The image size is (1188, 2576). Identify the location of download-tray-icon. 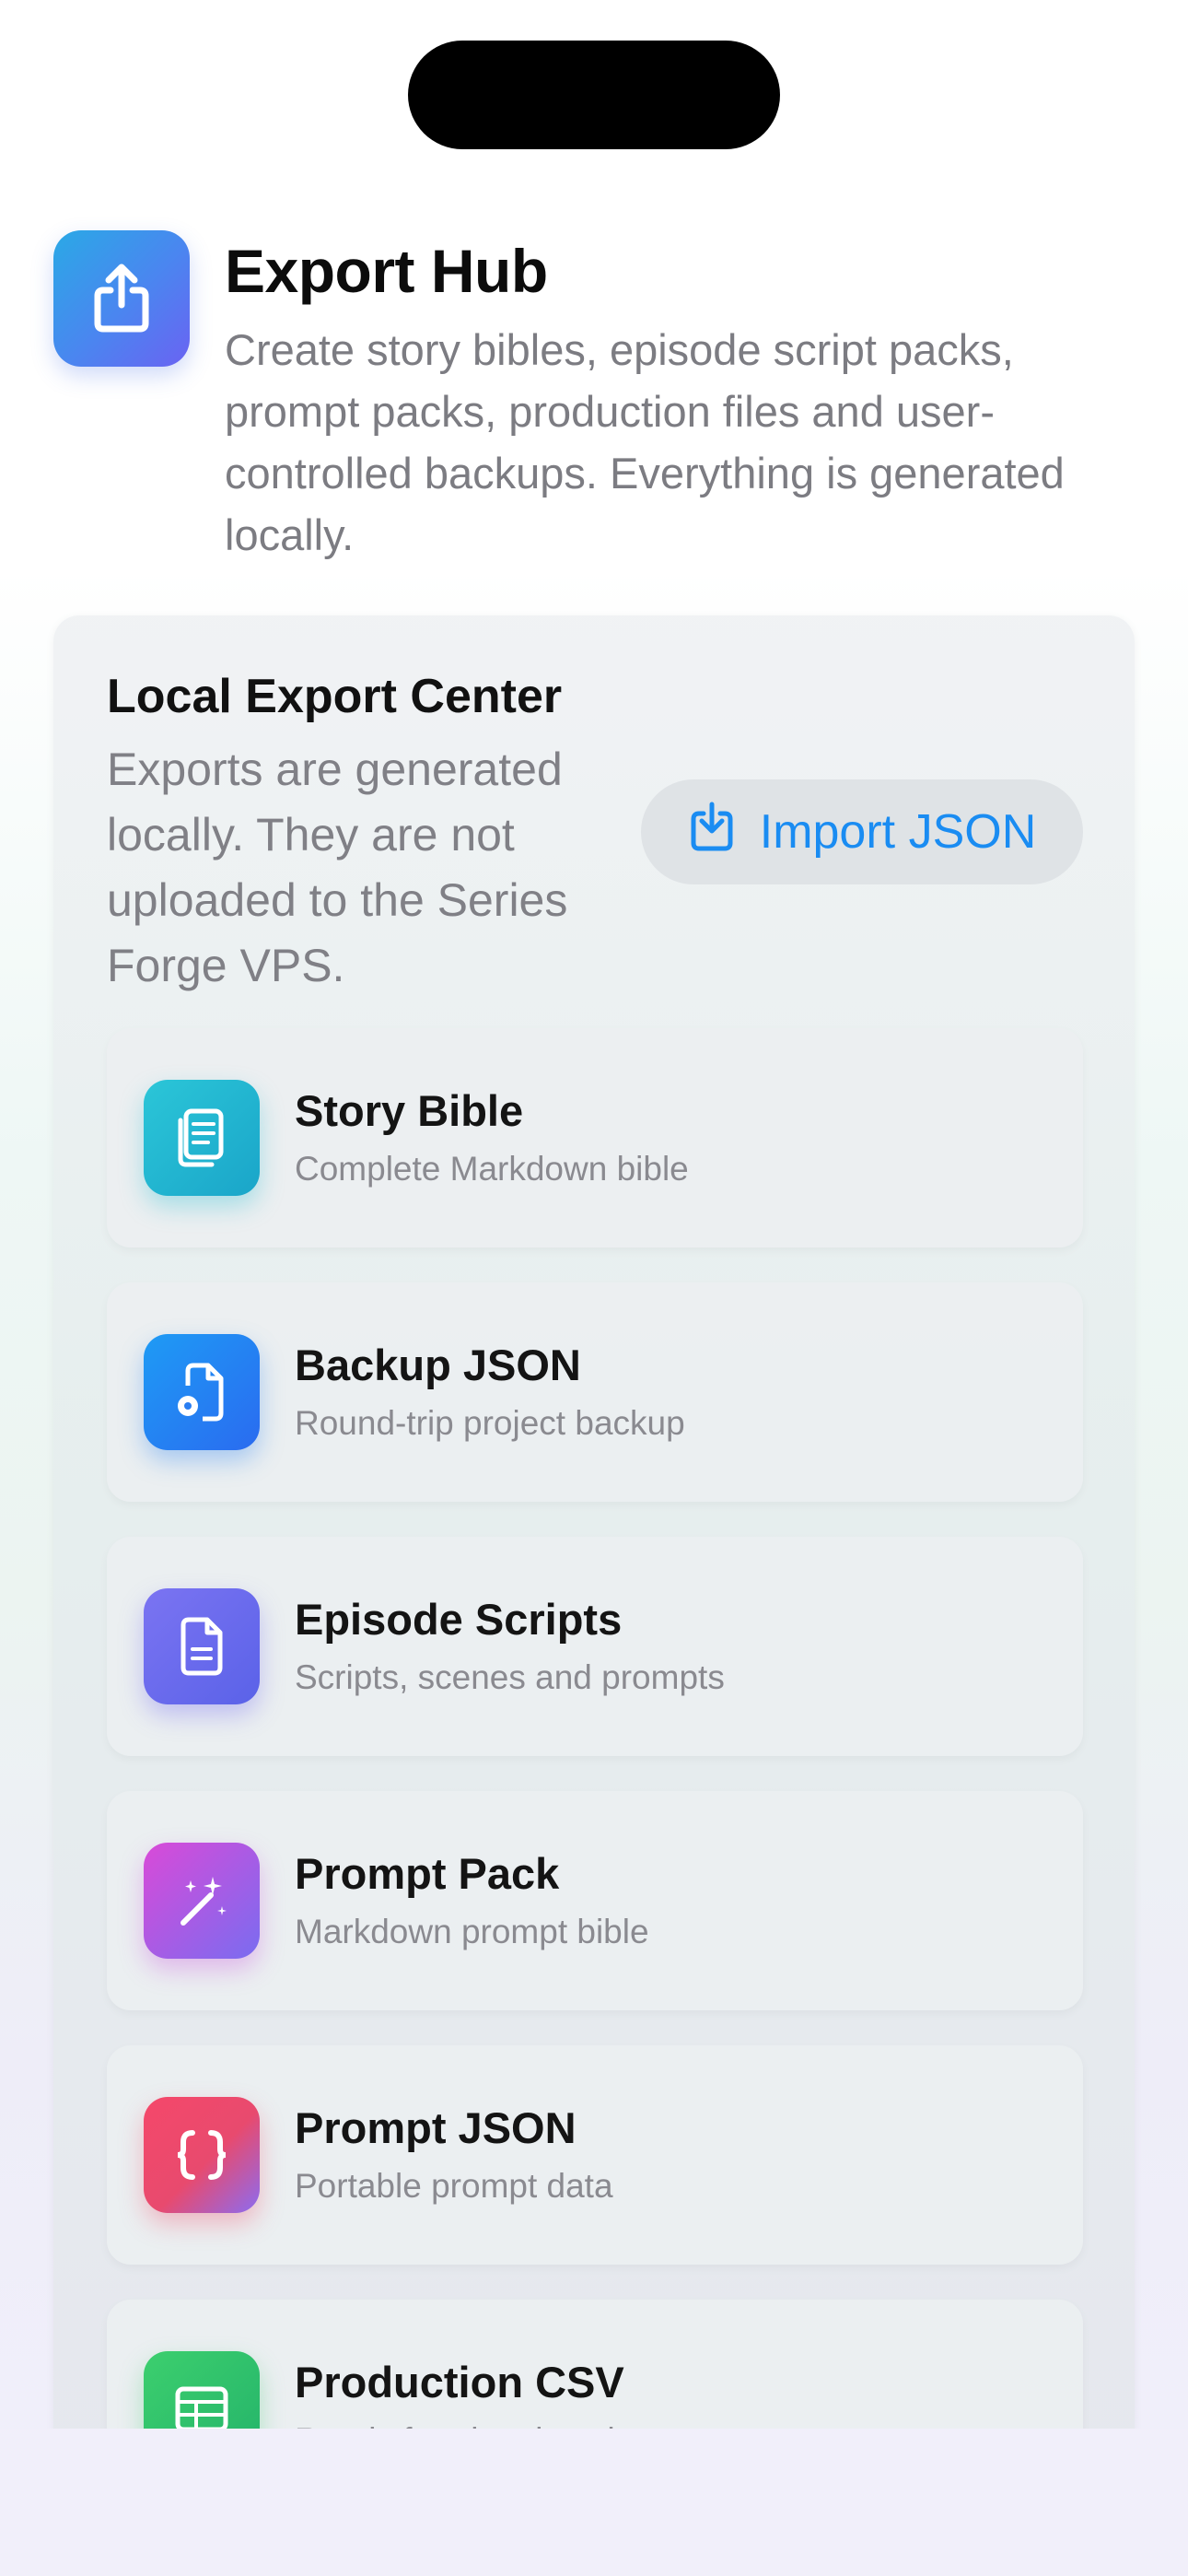
(712, 832).